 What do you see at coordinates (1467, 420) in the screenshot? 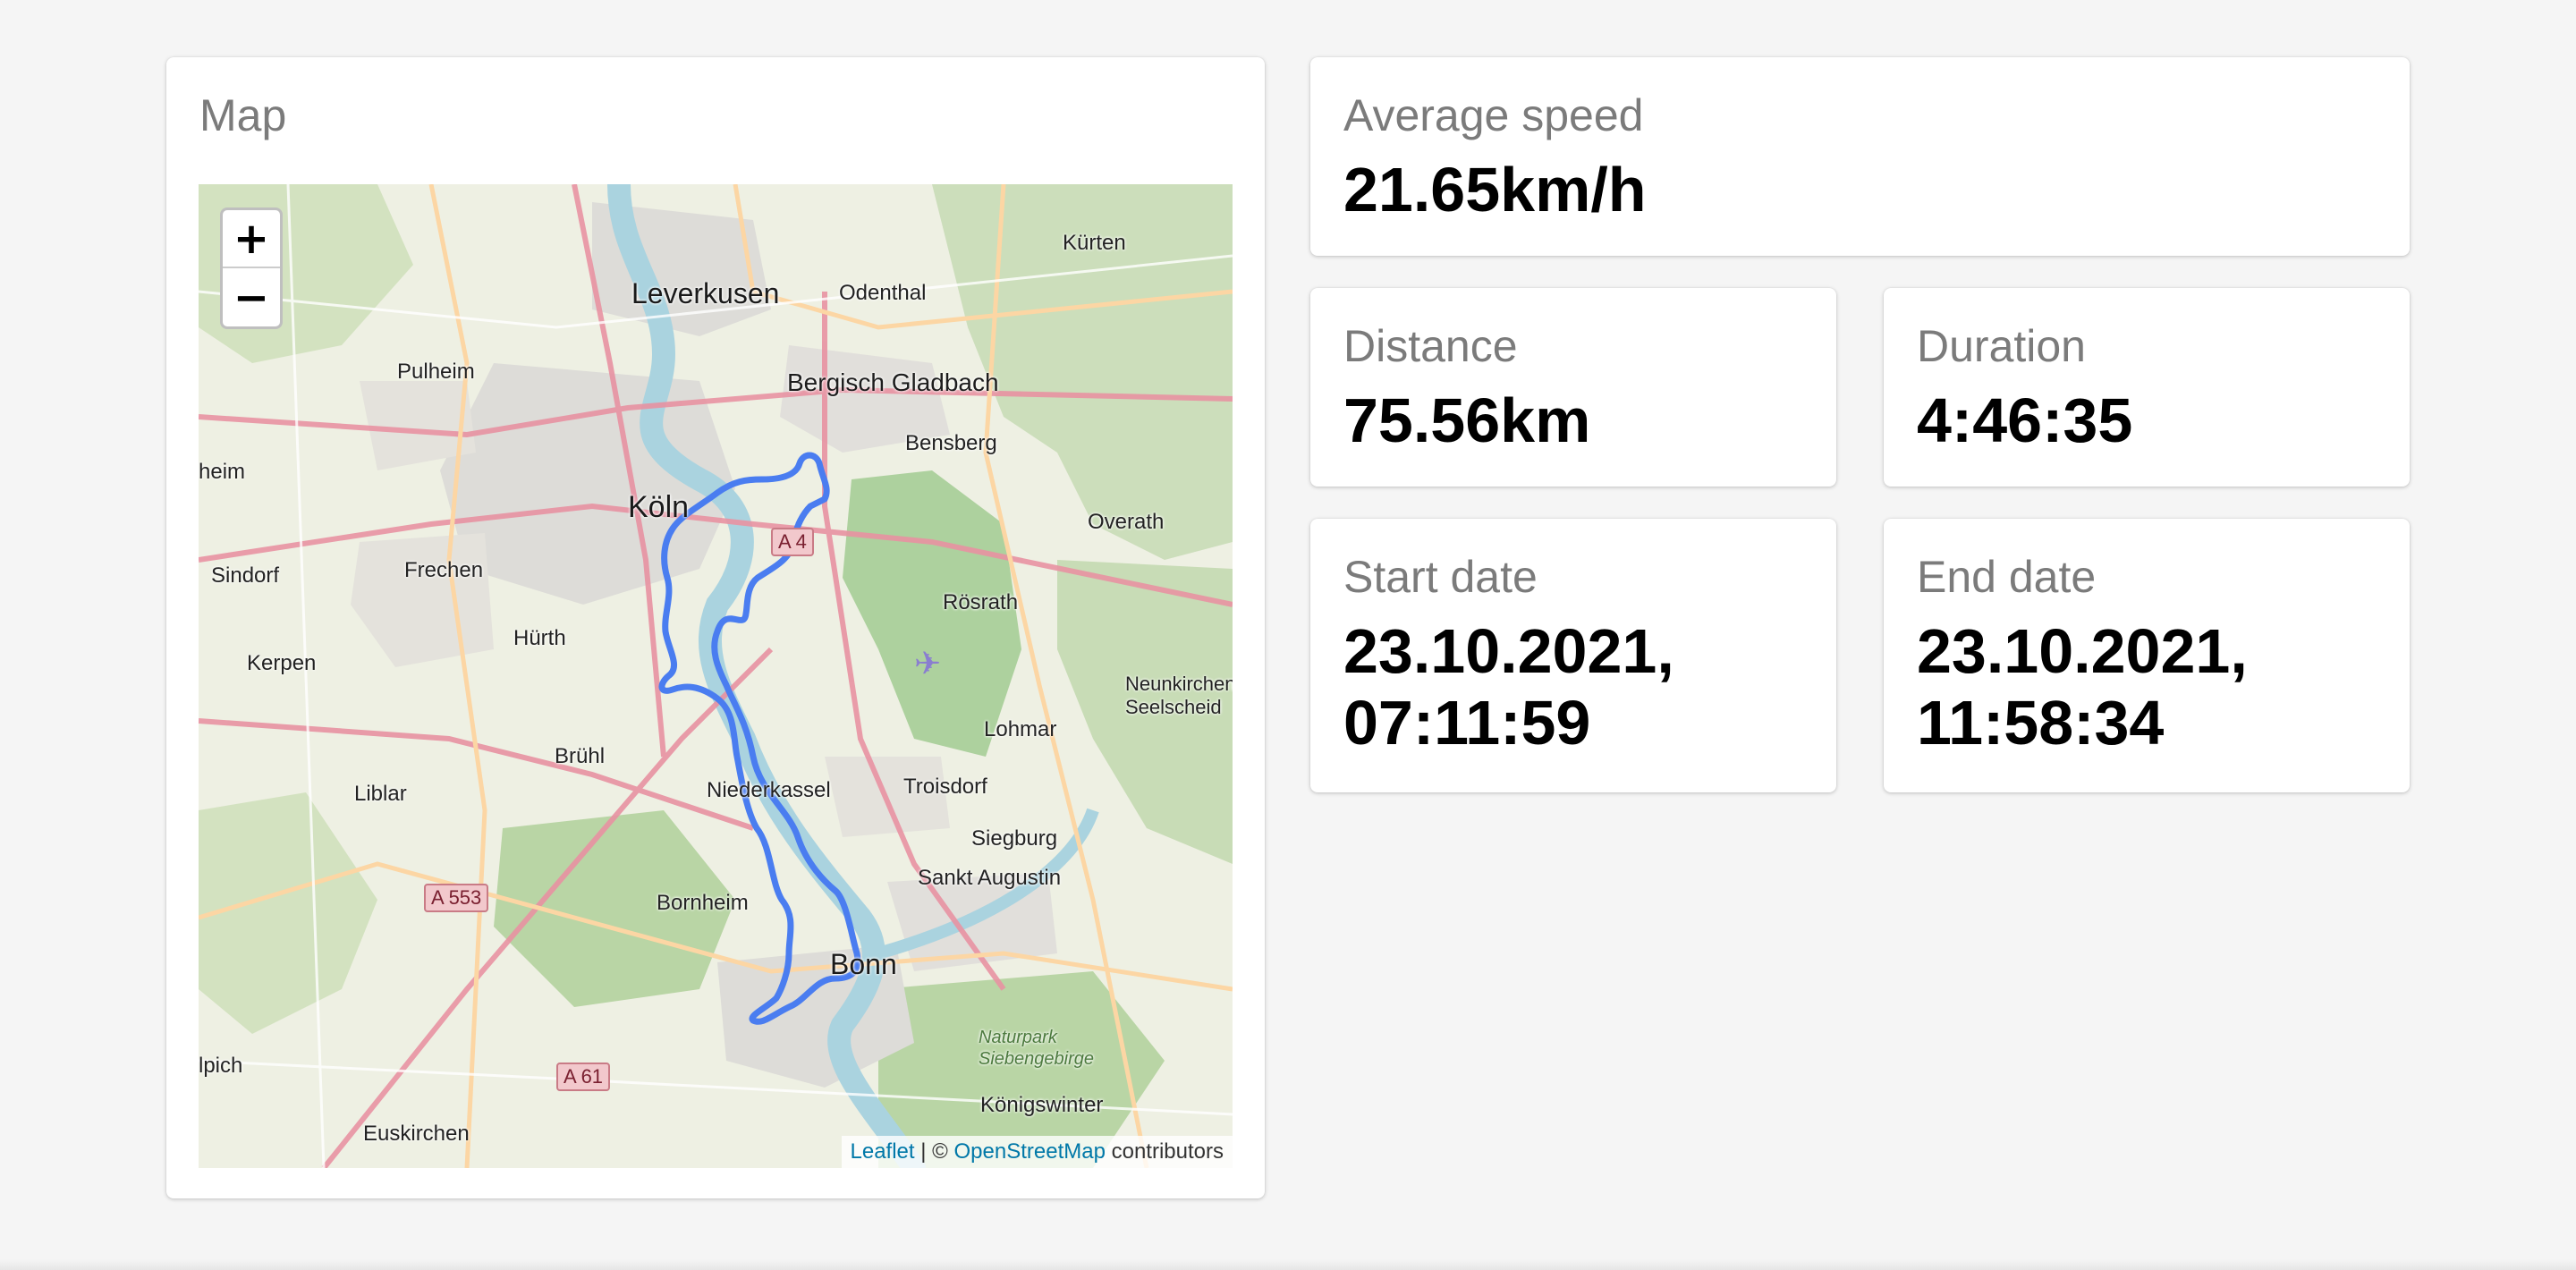
I see `distance-value: 75.56km` at bounding box center [1467, 420].